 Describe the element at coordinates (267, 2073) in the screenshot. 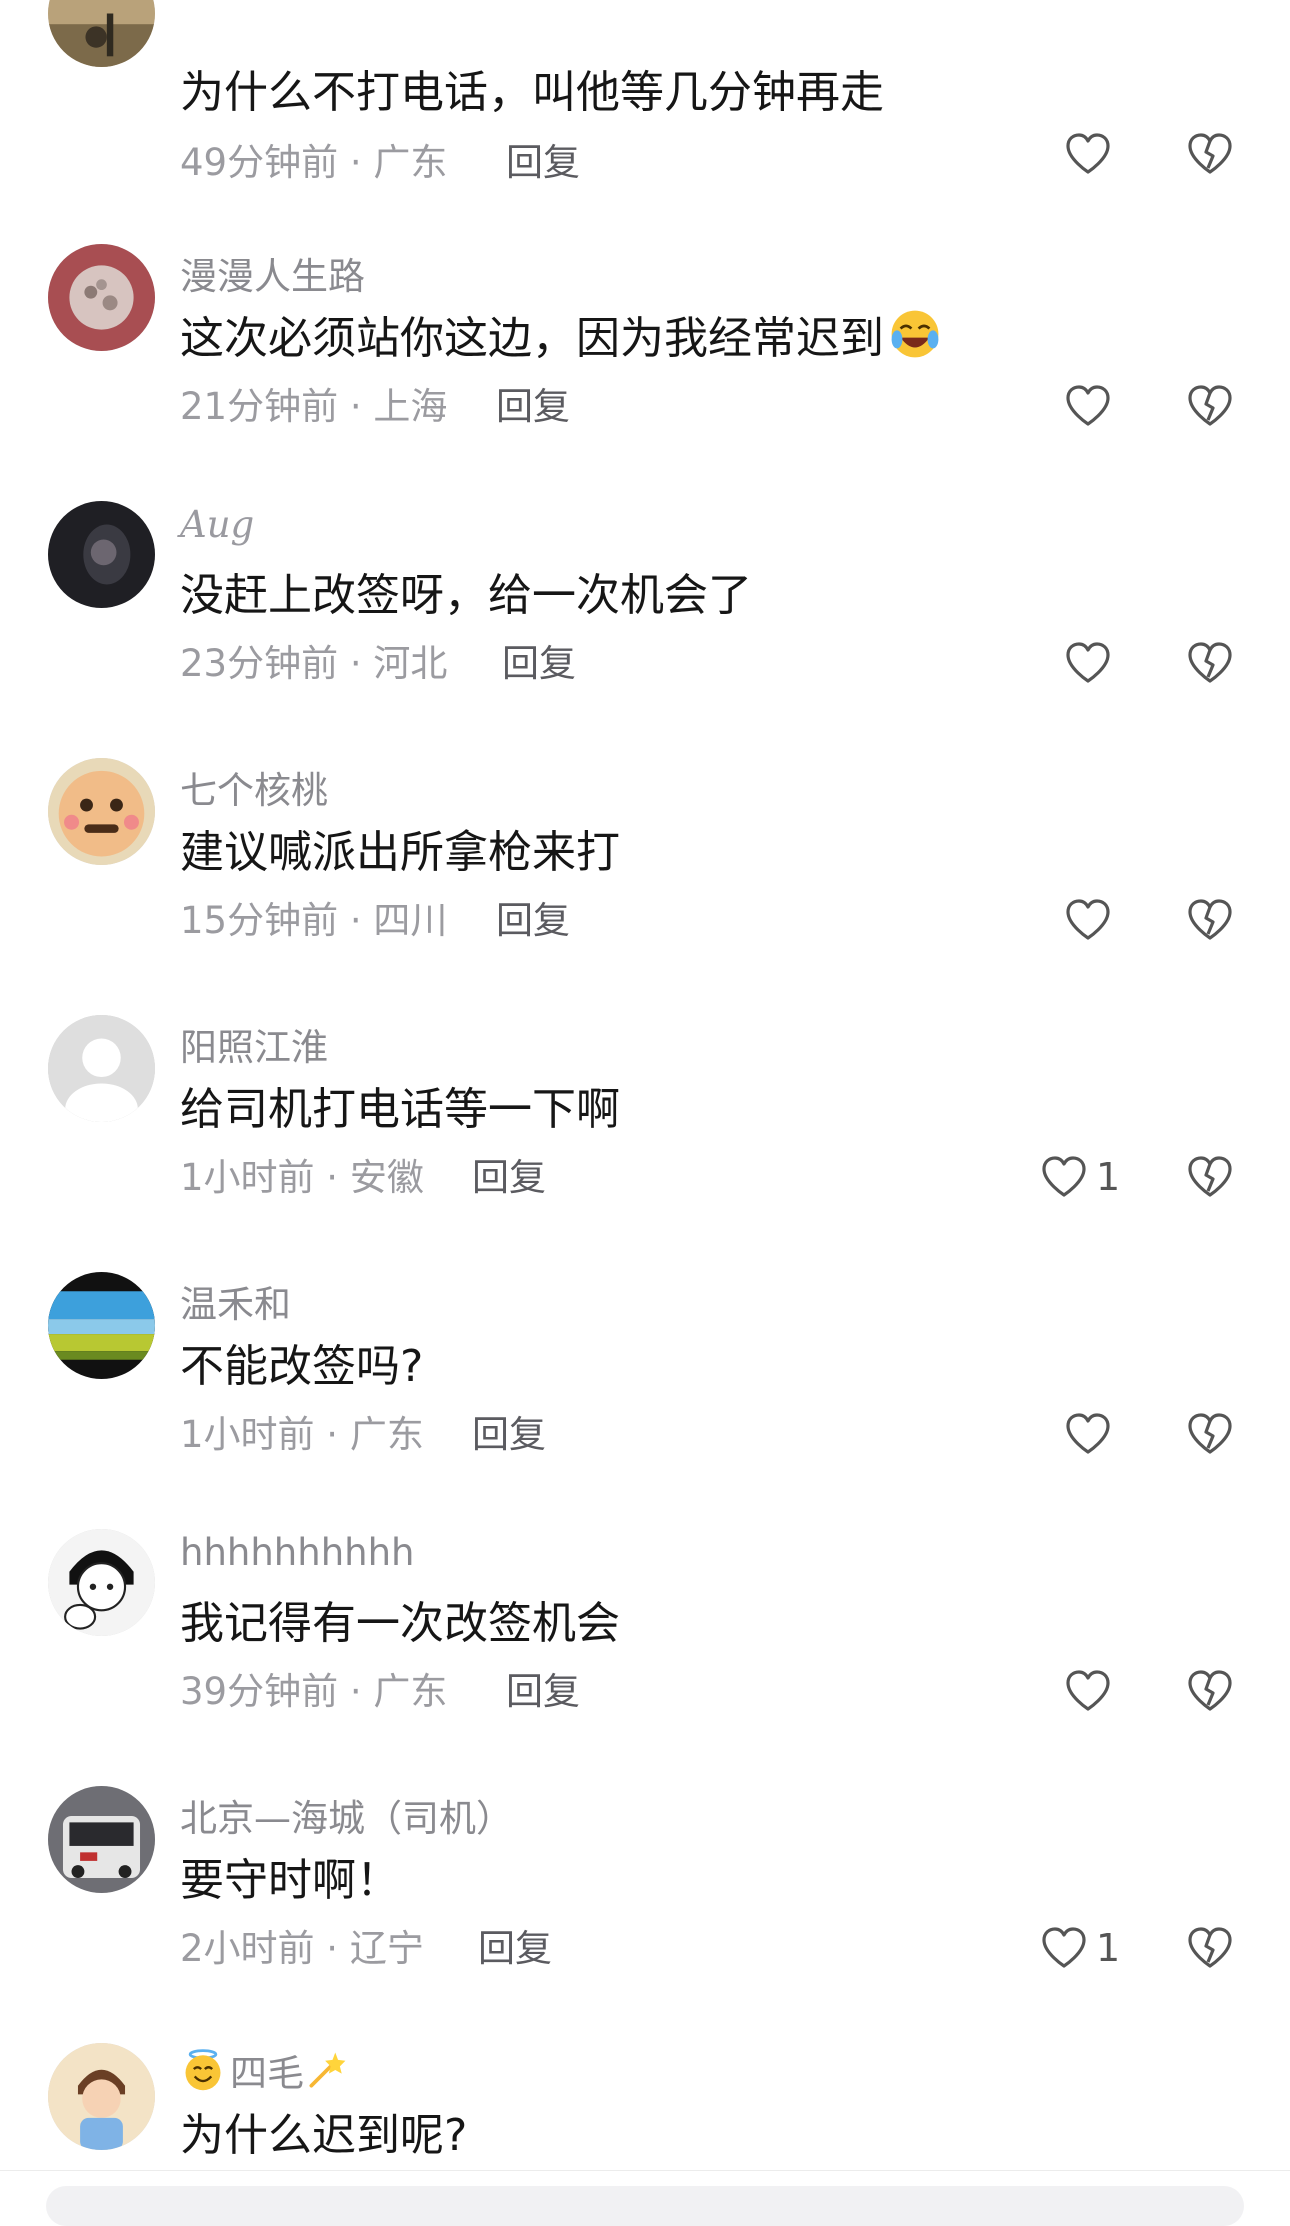

I see `comment-username-text: 四毛` at that location.